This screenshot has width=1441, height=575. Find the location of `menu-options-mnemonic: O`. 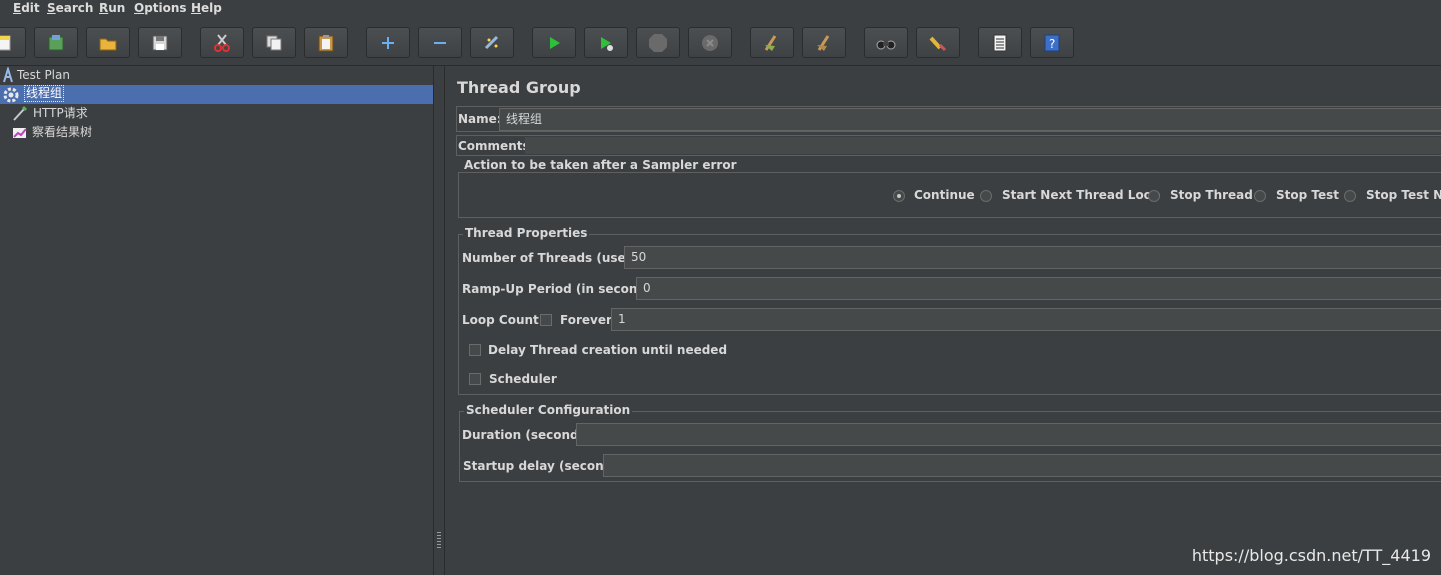

menu-options-mnemonic: O is located at coordinates (139, 8).